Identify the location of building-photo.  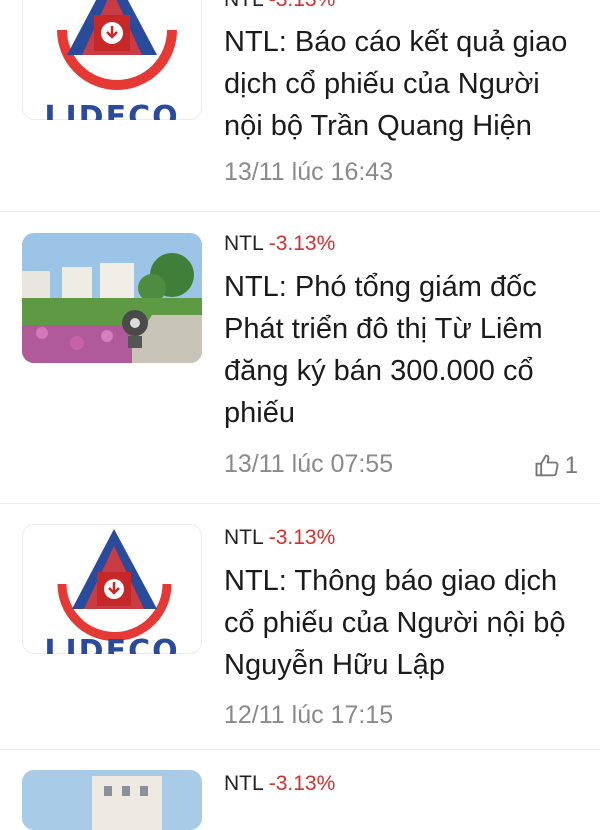
(112, 800).